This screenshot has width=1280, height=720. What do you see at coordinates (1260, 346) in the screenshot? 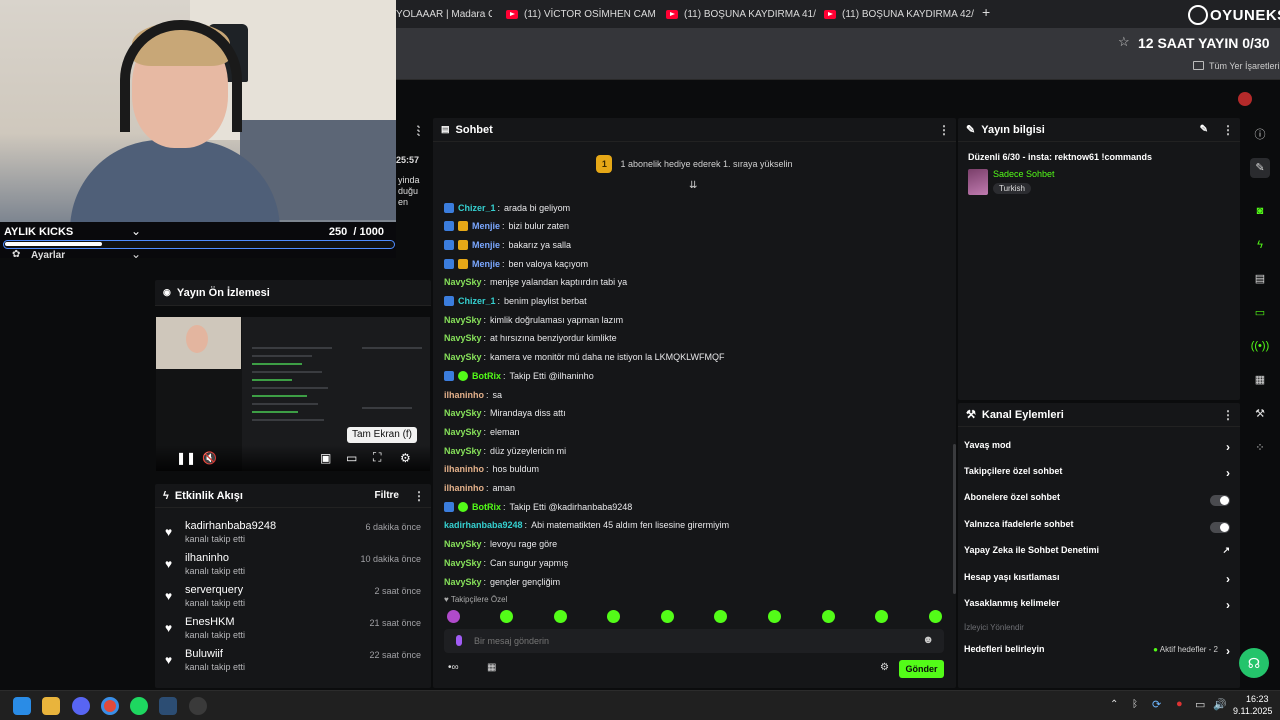
I see `broadcast-icon: ((•))` at bounding box center [1260, 346].